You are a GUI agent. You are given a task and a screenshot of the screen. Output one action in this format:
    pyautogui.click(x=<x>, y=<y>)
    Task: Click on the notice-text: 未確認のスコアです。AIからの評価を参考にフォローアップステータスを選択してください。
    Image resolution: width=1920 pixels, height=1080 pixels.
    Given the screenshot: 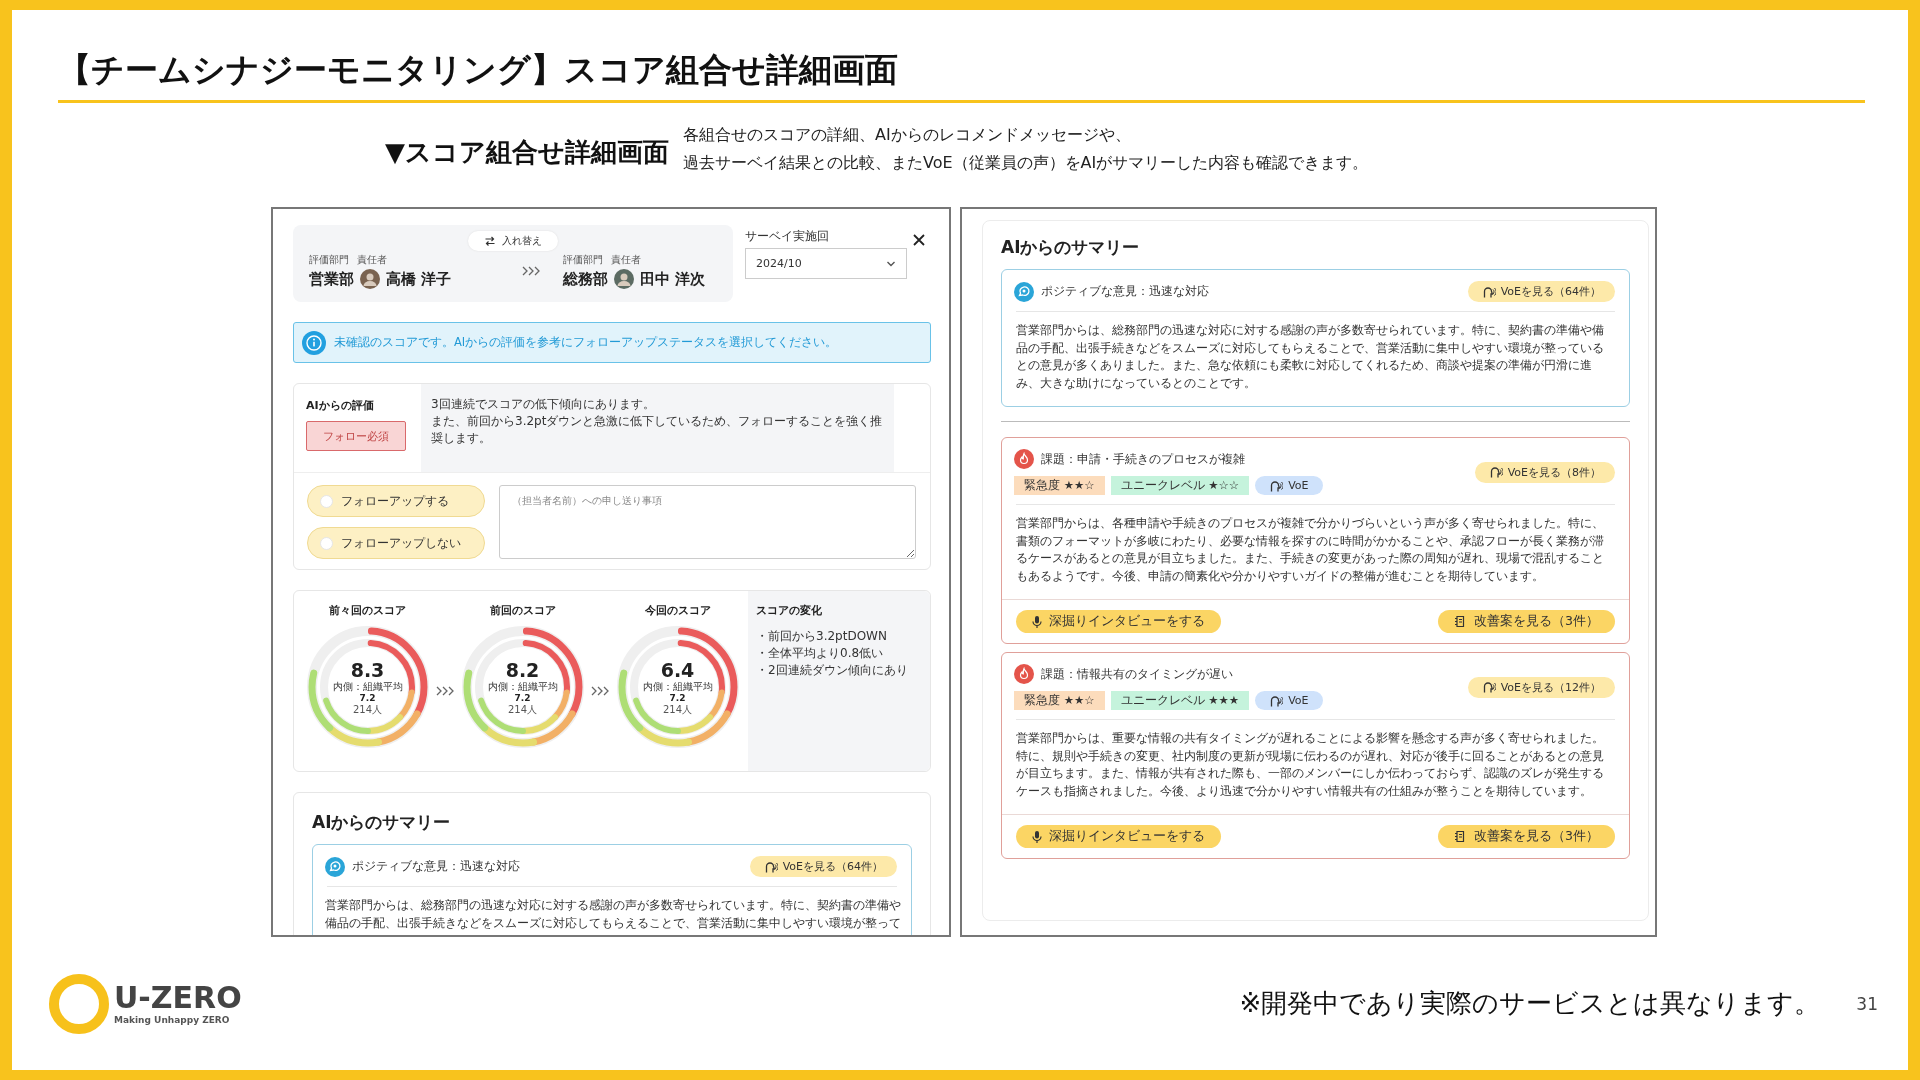 What is the action you would take?
    pyautogui.click(x=586, y=342)
    